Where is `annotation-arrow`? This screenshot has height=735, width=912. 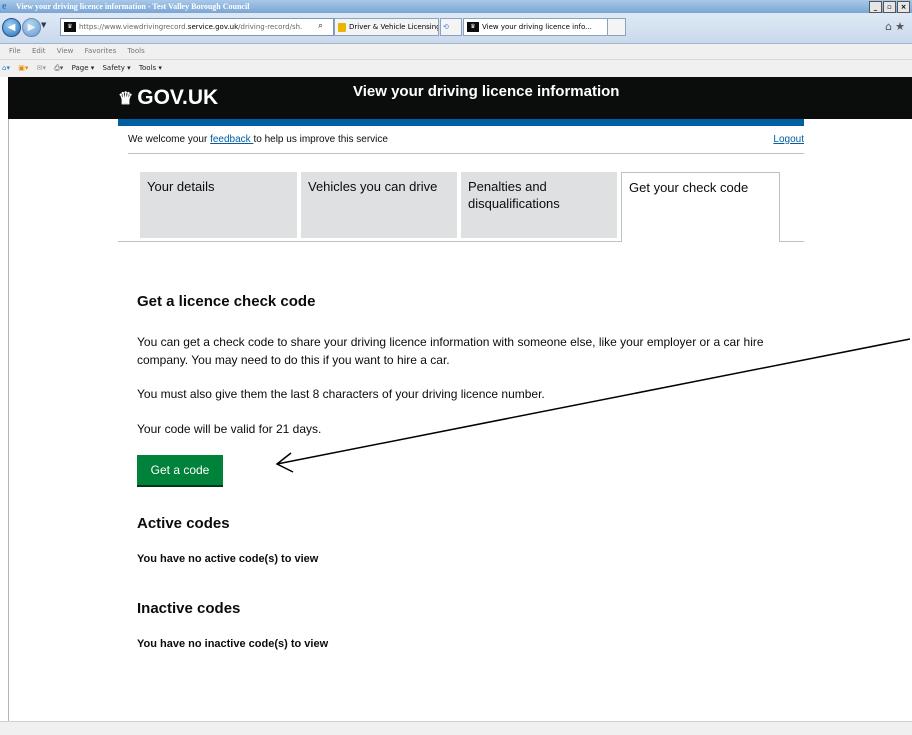 annotation-arrow is located at coordinates (593, 405).